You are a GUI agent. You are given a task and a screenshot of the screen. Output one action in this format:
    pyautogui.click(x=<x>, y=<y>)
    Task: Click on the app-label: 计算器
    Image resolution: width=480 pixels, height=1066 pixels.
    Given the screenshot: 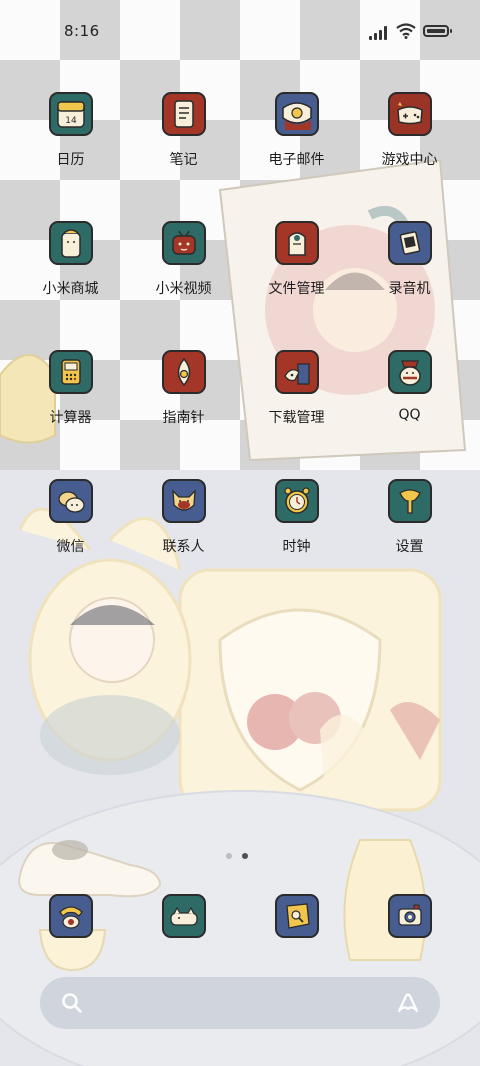 What is the action you would take?
    pyautogui.click(x=70, y=418)
    